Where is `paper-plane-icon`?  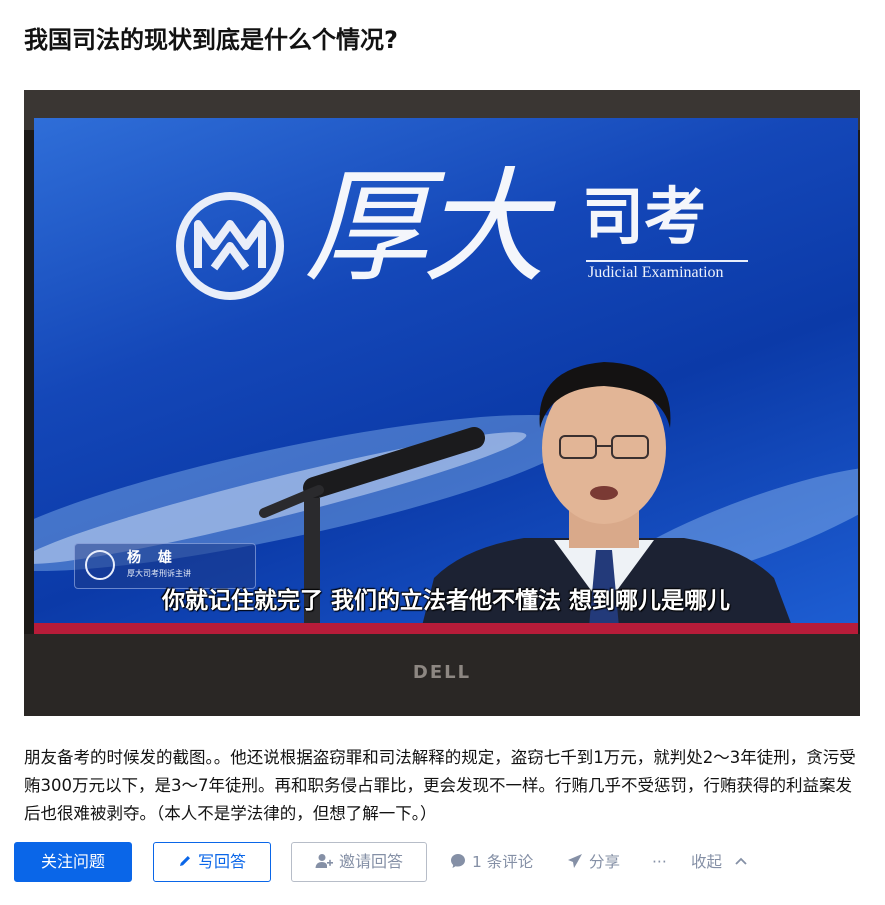
paper-plane-icon is located at coordinates (575, 860).